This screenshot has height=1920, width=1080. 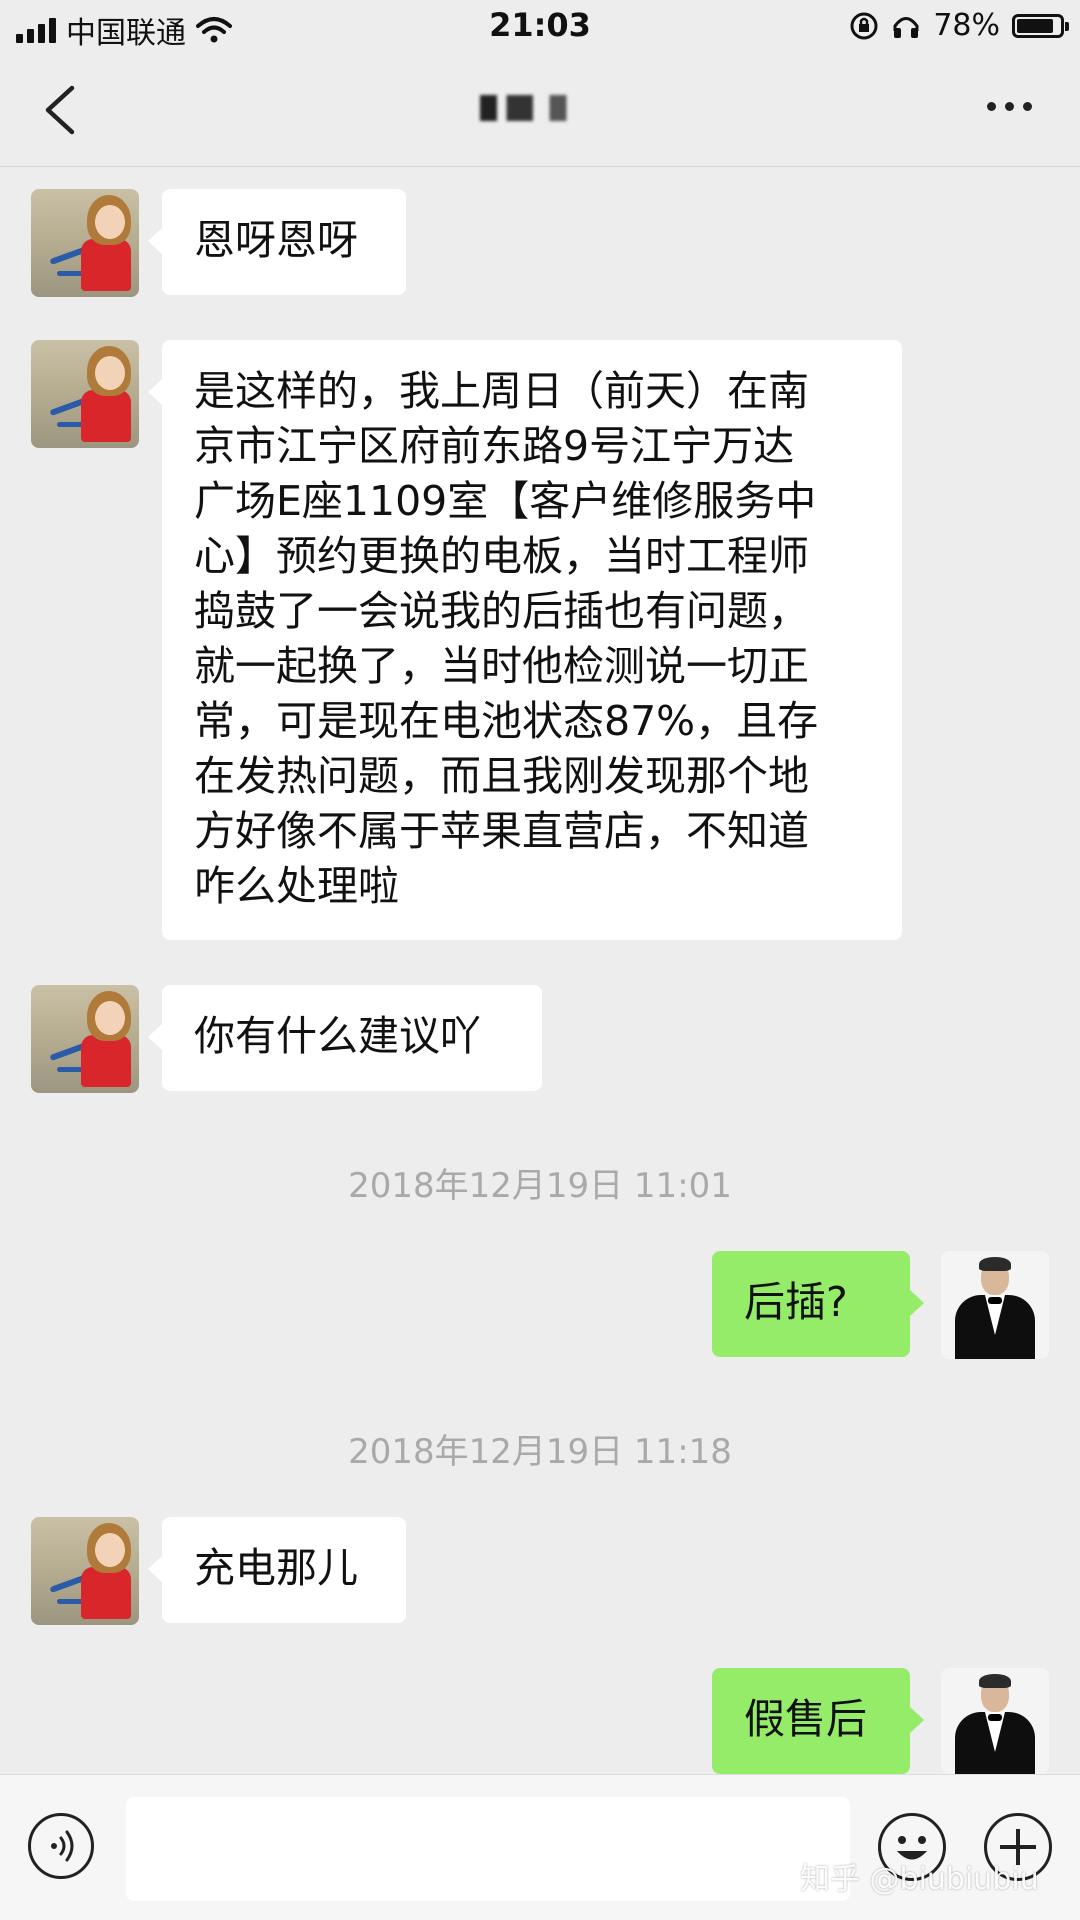 What do you see at coordinates (345, 1038) in the screenshot?
I see `message-bubble-incoming: 你有什么建议吖` at bounding box center [345, 1038].